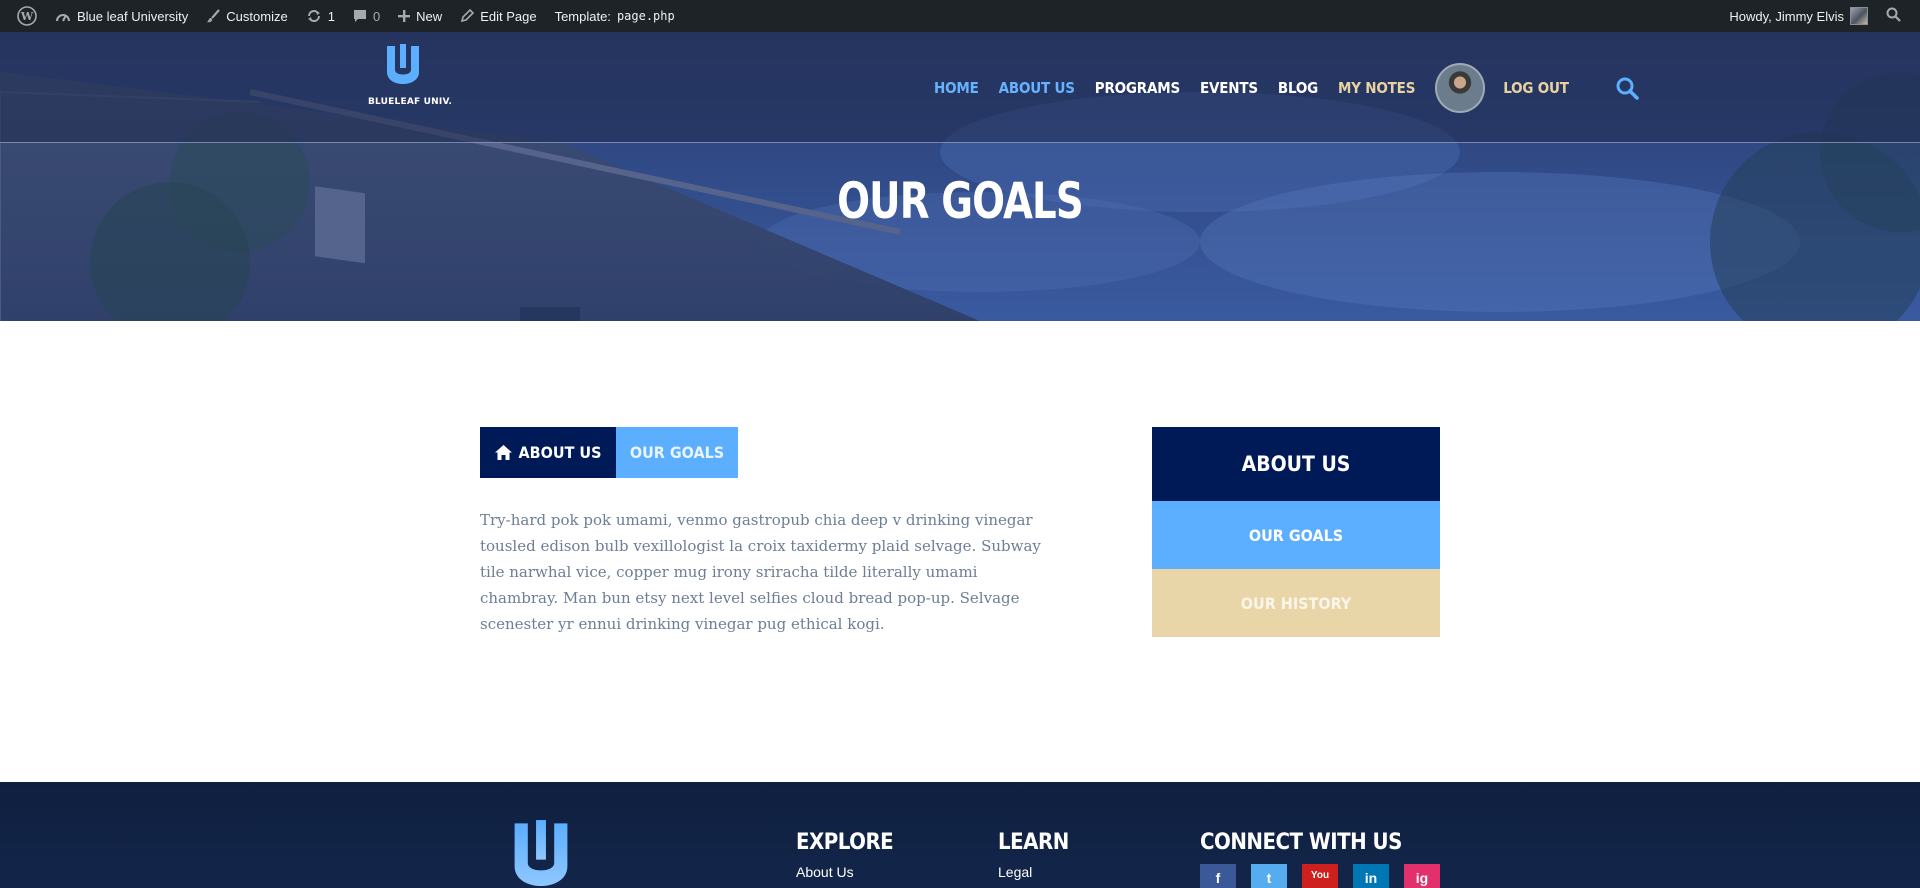  Describe the element at coordinates (844, 872) in the screenshot. I see `footer-link-about-us: About Us` at that location.